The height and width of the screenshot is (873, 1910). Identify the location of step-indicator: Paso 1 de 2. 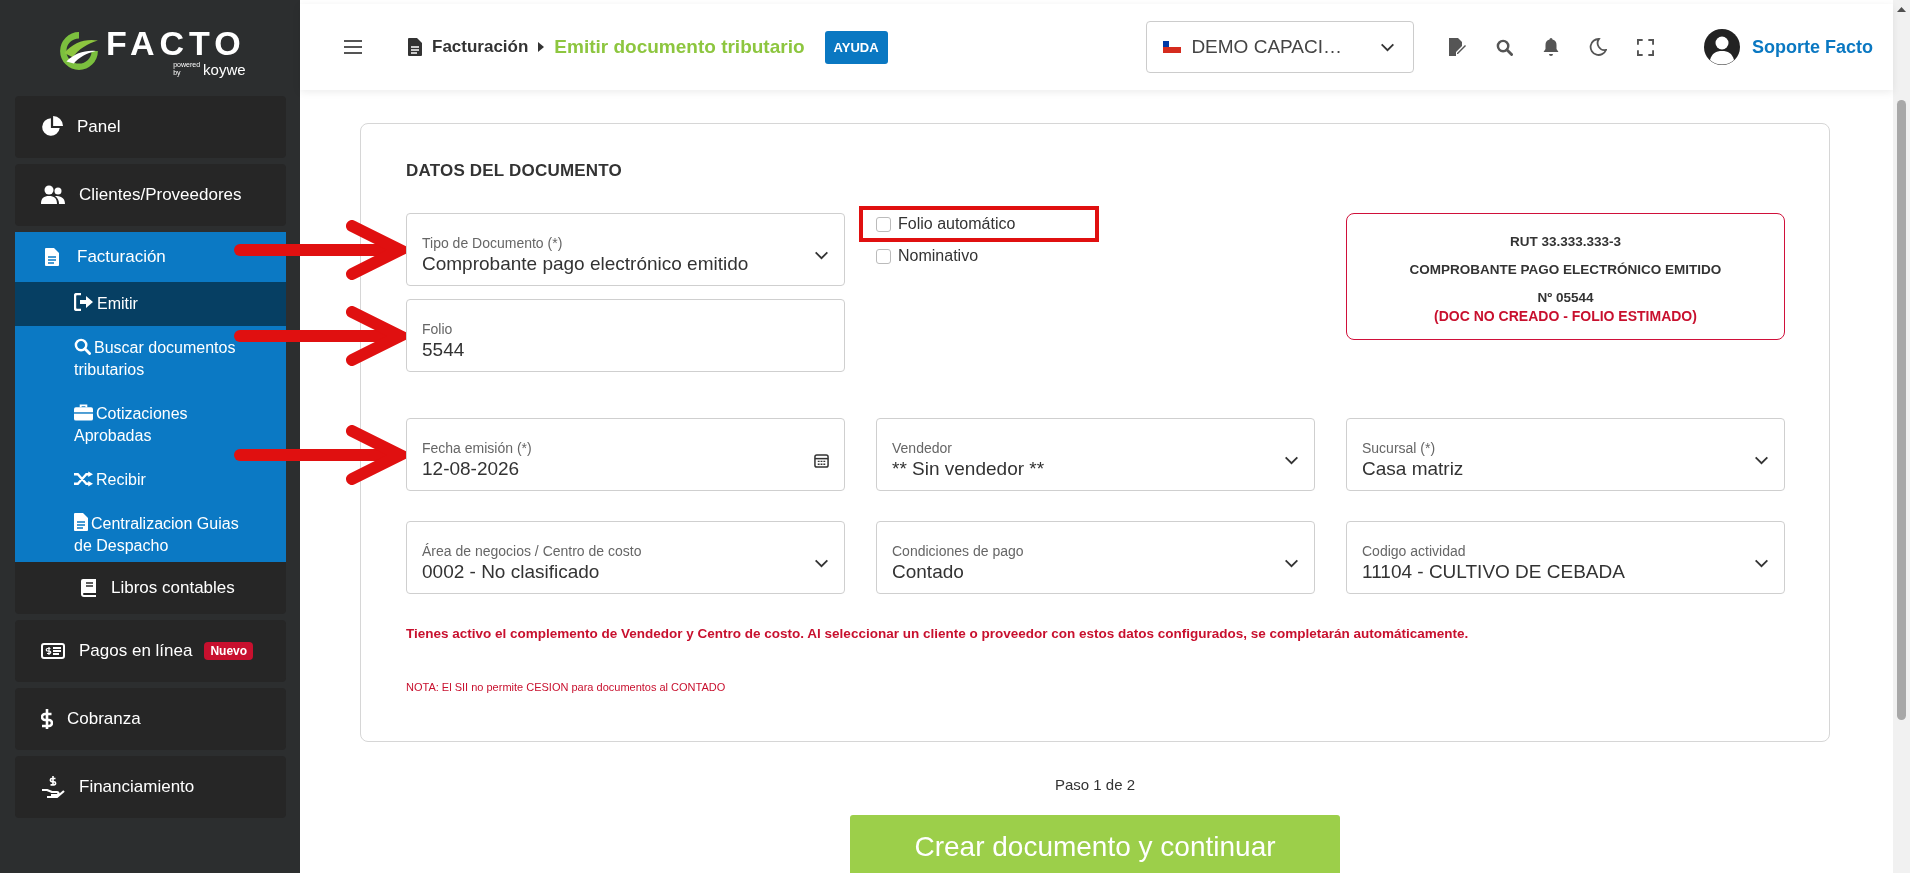
(1095, 784).